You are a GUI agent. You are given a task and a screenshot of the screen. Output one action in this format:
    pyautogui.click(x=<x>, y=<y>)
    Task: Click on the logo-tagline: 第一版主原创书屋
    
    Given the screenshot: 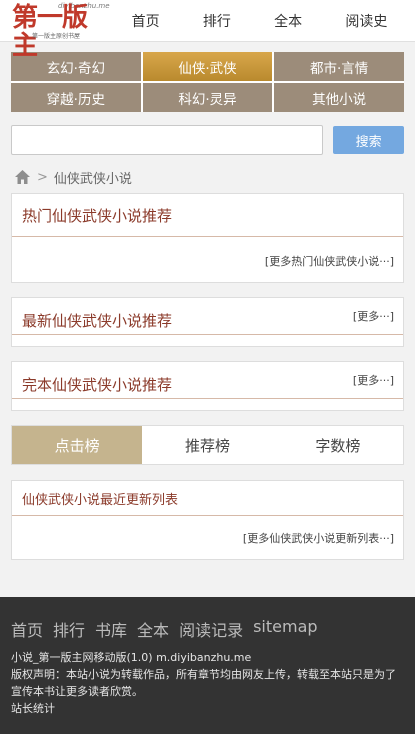 What is the action you would take?
    pyautogui.click(x=56, y=36)
    